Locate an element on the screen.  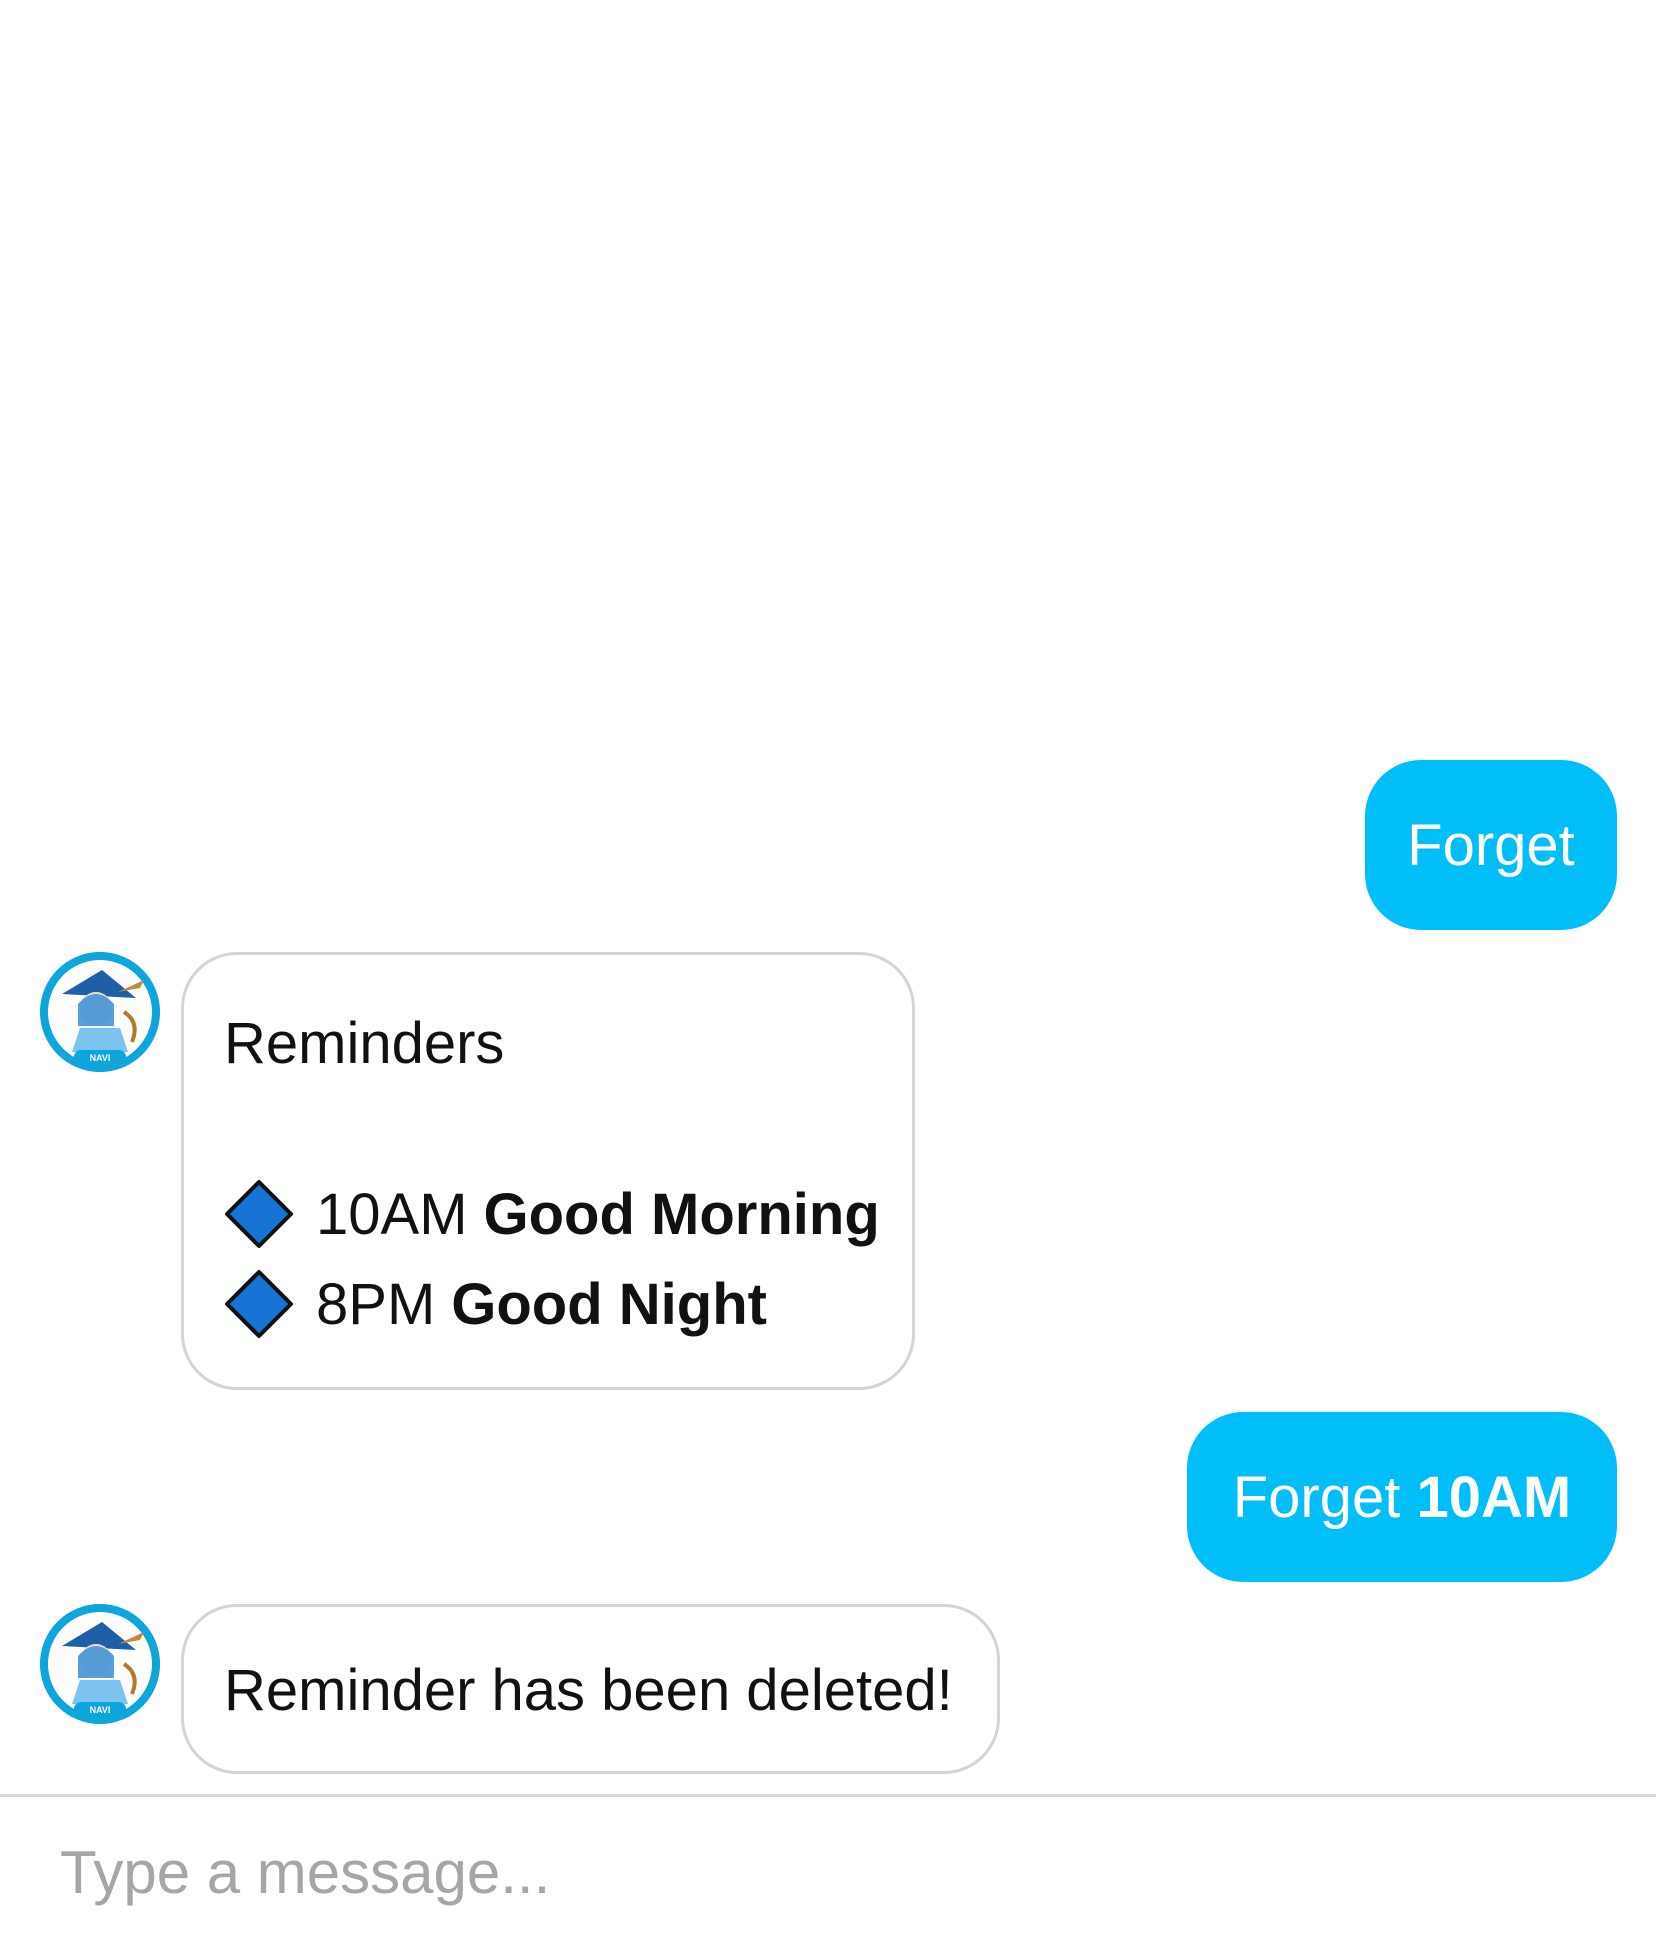
reminder-name: Good Night is located at coordinates (609, 1304).